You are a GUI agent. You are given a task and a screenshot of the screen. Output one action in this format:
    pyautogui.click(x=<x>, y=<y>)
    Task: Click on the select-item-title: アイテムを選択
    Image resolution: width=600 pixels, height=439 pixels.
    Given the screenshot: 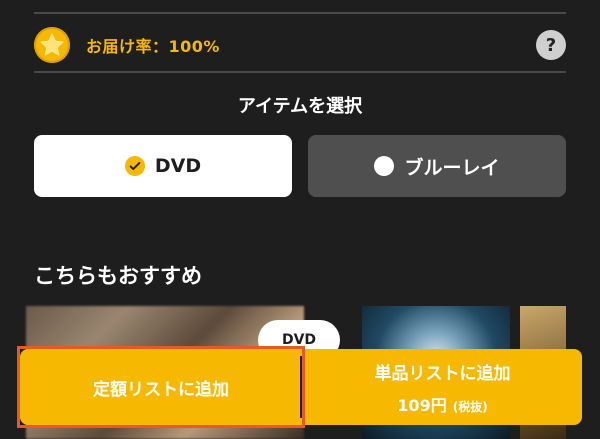 What is the action you would take?
    pyautogui.click(x=300, y=106)
    